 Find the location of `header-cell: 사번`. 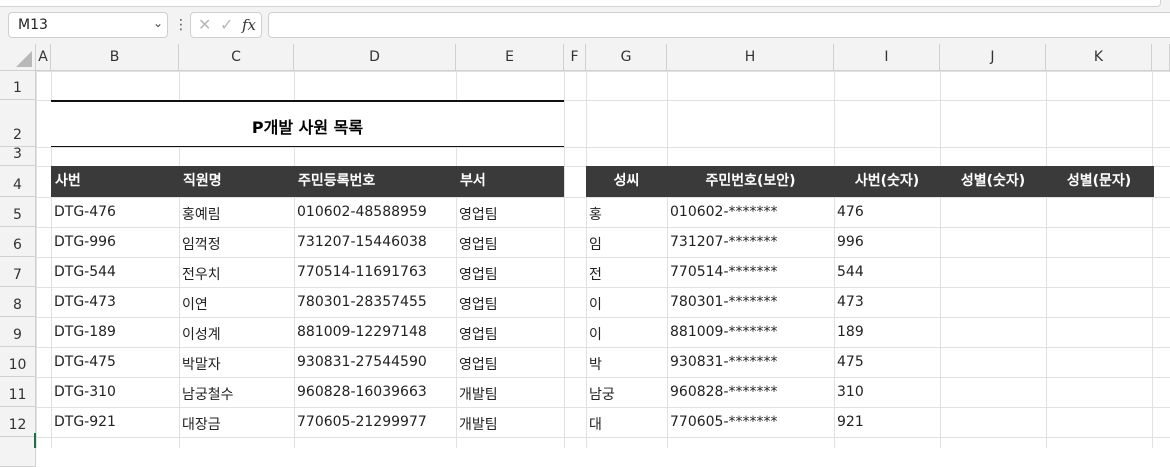

header-cell: 사번 is located at coordinates (68, 181).